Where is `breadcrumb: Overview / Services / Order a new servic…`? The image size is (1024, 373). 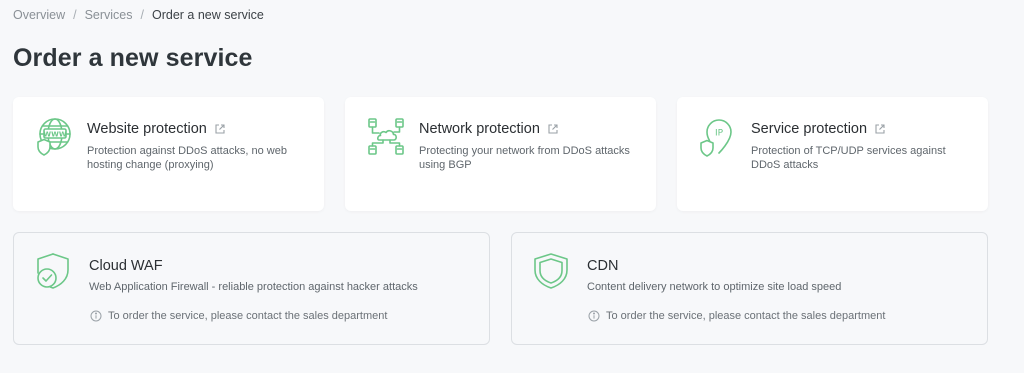 breadcrumb: Overview / Services / Order a new servic… is located at coordinates (138, 15).